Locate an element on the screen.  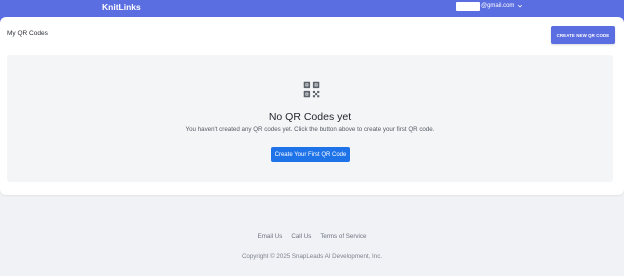
chevron-down-icon is located at coordinates (520, 6).